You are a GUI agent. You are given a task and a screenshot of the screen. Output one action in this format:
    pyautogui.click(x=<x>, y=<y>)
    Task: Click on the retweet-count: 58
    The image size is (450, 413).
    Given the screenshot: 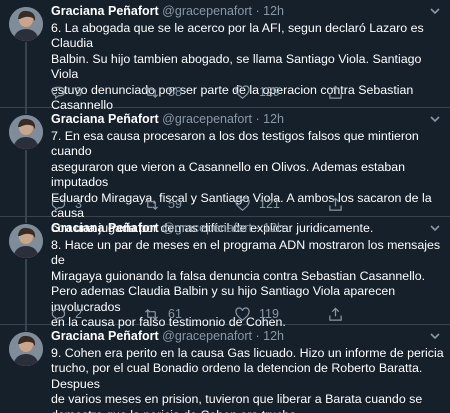 What is the action you would take?
    pyautogui.click(x=175, y=92)
    